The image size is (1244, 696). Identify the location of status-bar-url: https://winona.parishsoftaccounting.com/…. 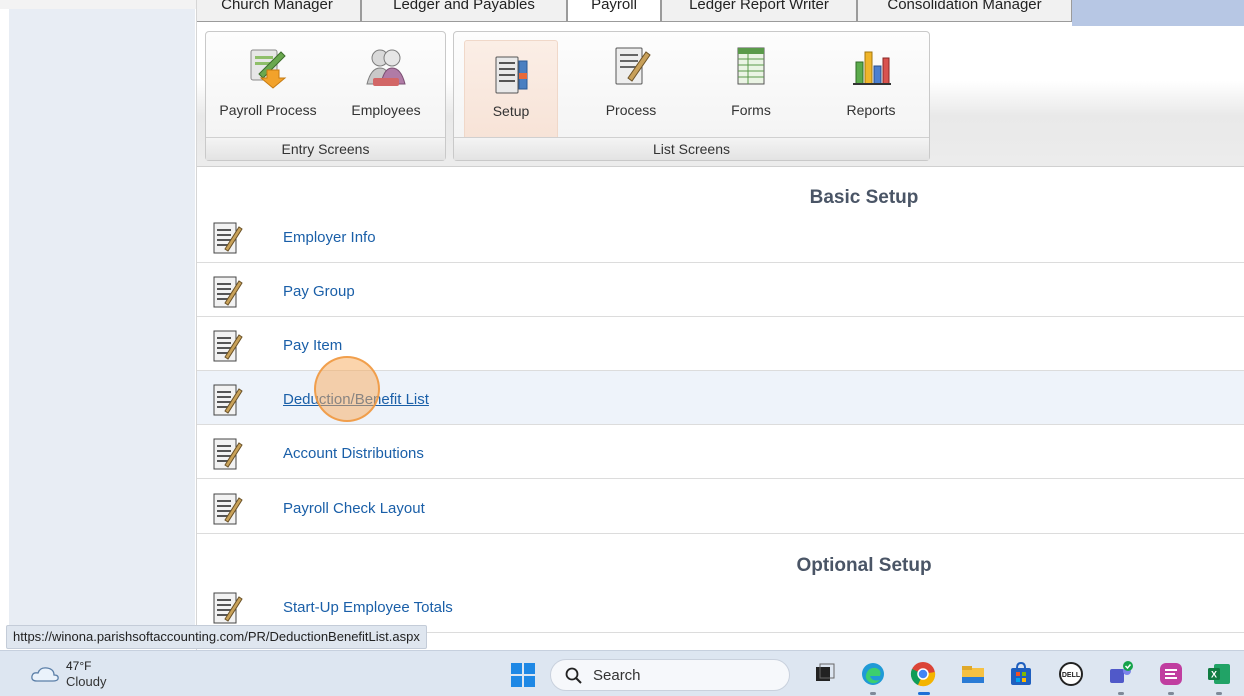
(216, 637).